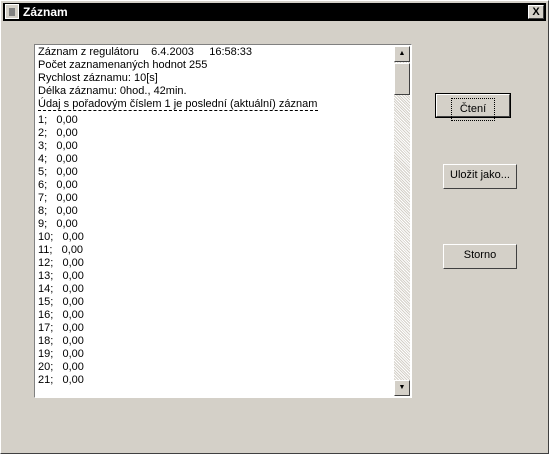  Describe the element at coordinates (145, 52) in the screenshot. I see `header-line: Záznam z regulátoru 6.4.2003 16:58:33` at that location.